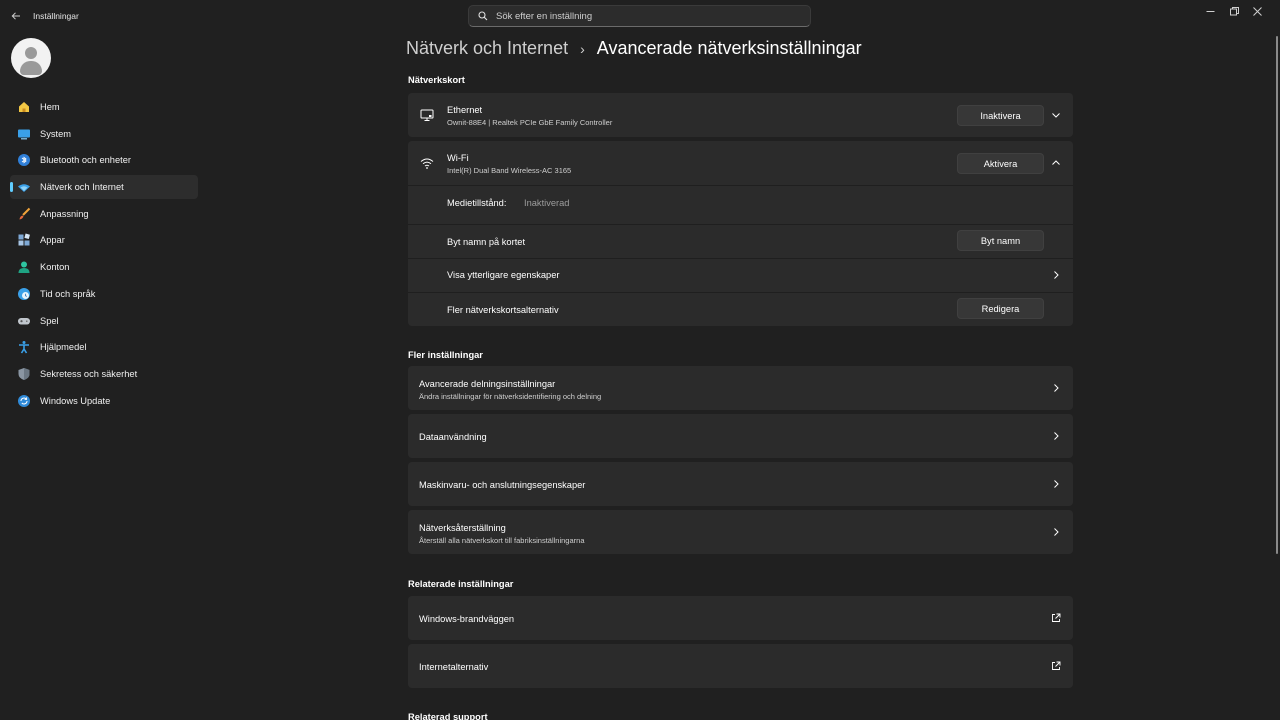  I want to click on scrollbar, so click(1277, 295).